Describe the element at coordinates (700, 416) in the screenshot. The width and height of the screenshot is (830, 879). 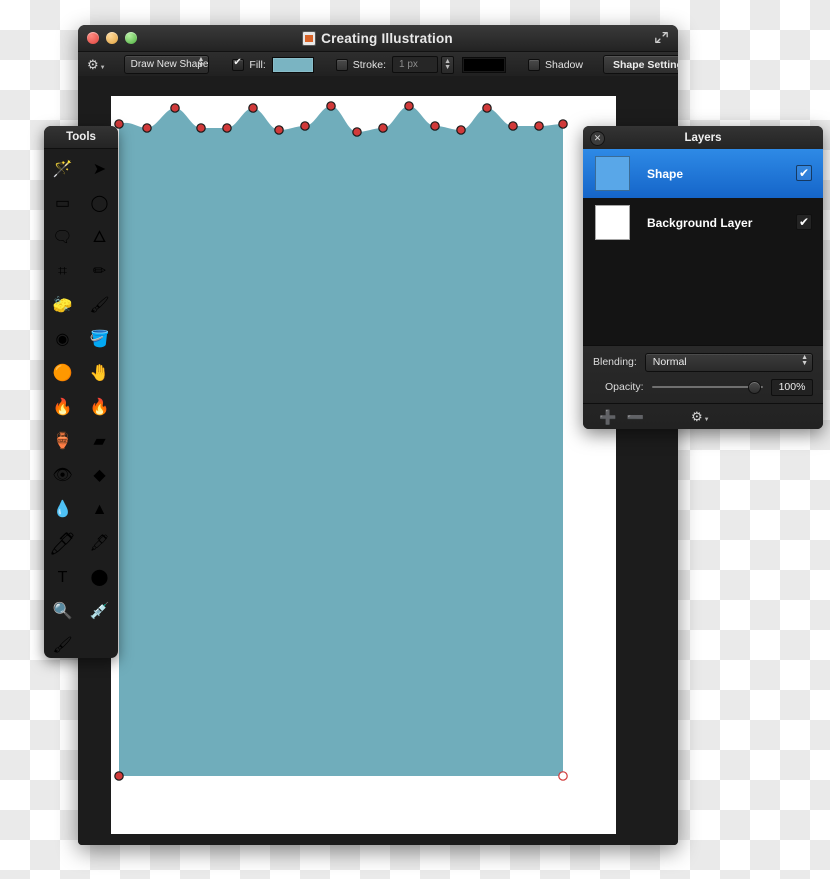
I see `layers-options-button: ⚙ ▼` at that location.